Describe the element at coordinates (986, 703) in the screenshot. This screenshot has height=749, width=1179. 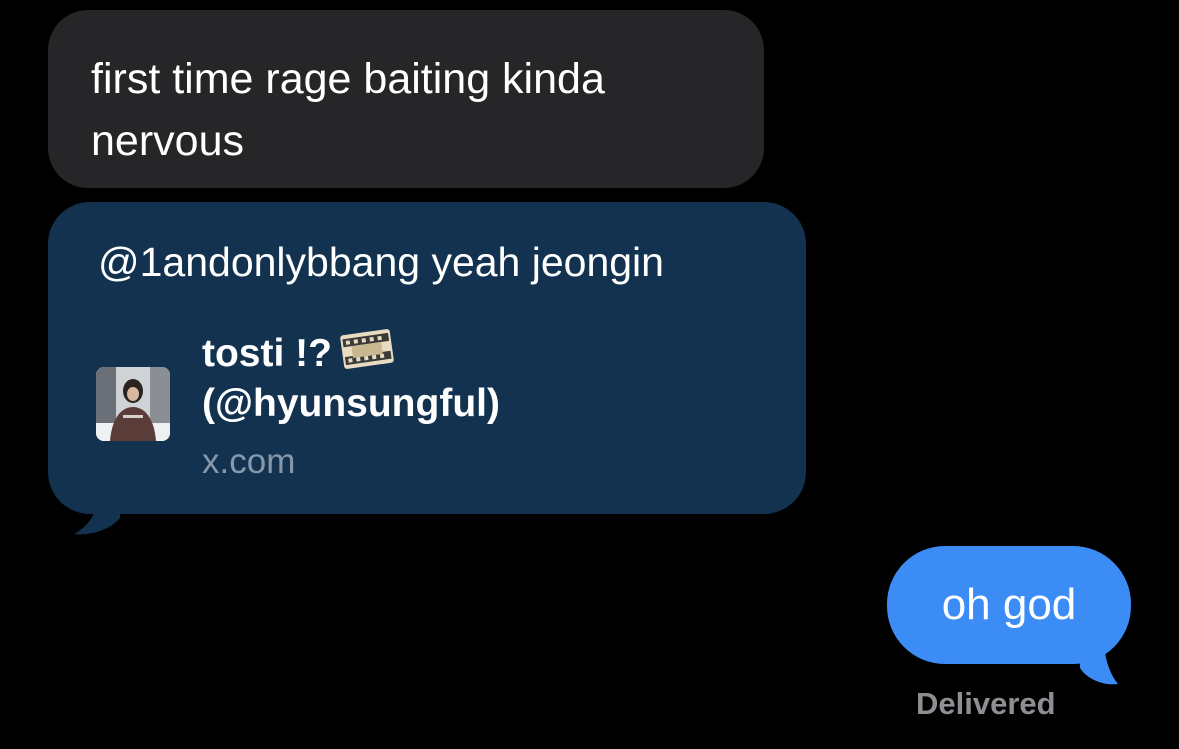
I see `delivery-status: Delivered` at that location.